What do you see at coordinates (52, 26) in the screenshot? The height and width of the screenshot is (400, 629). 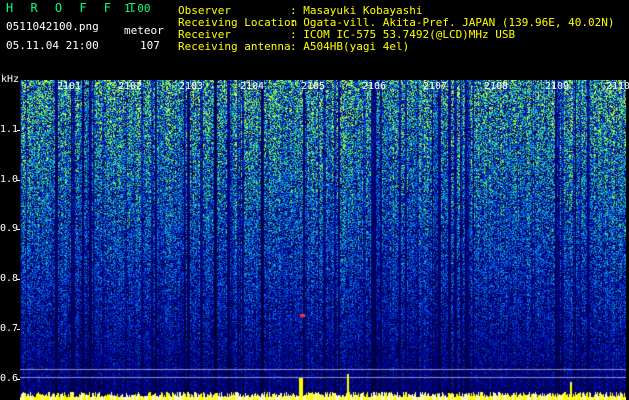 I see `image-filename: 0511042100.png` at bounding box center [52, 26].